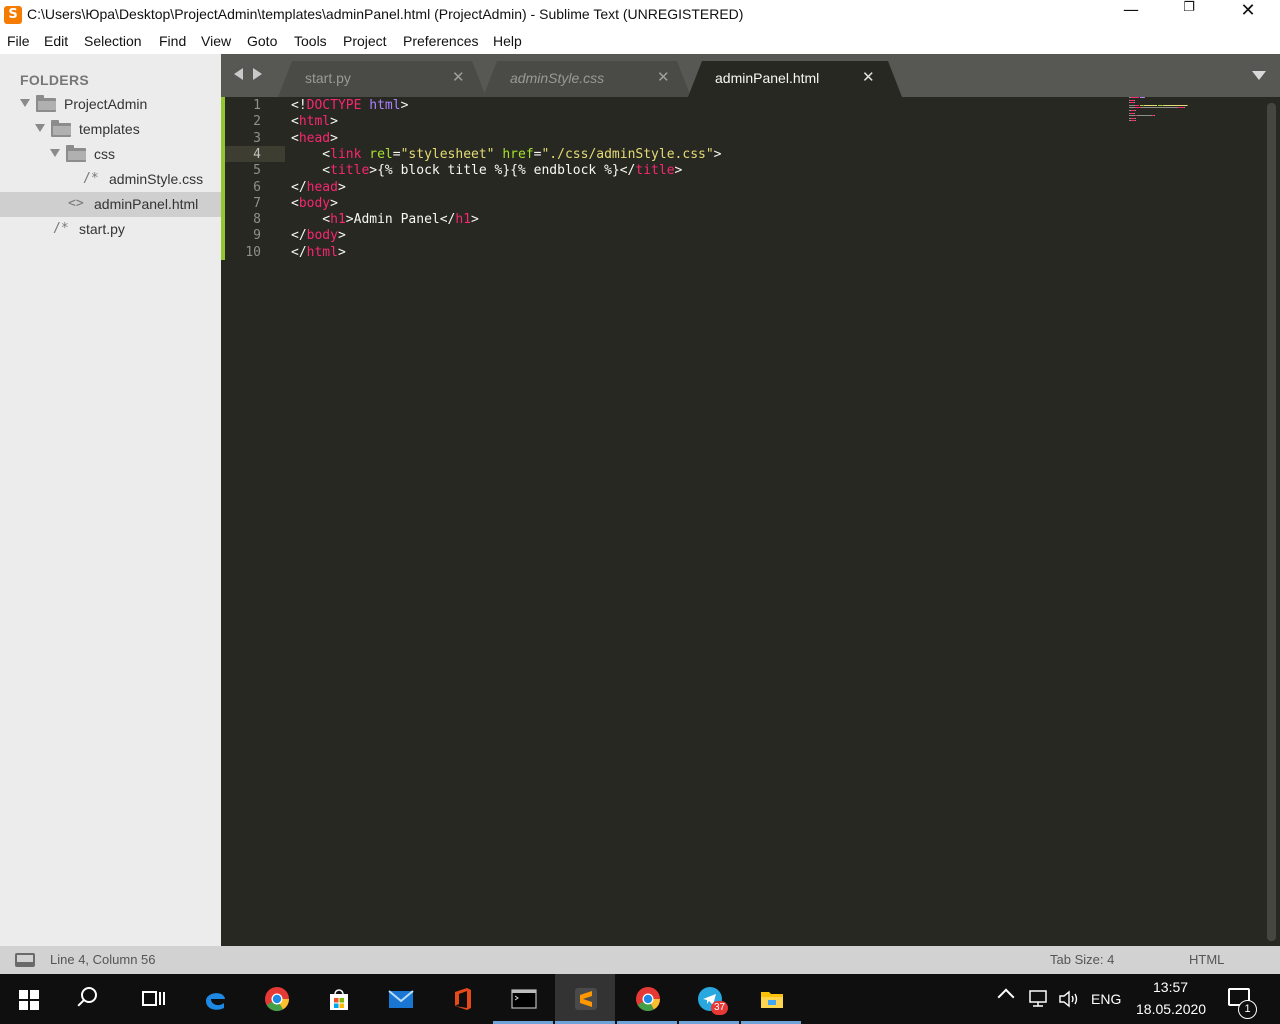 Image resolution: width=1280 pixels, height=1024 pixels. Describe the element at coordinates (110, 129) in the screenshot. I see `tree-folder-templates: templates` at that location.